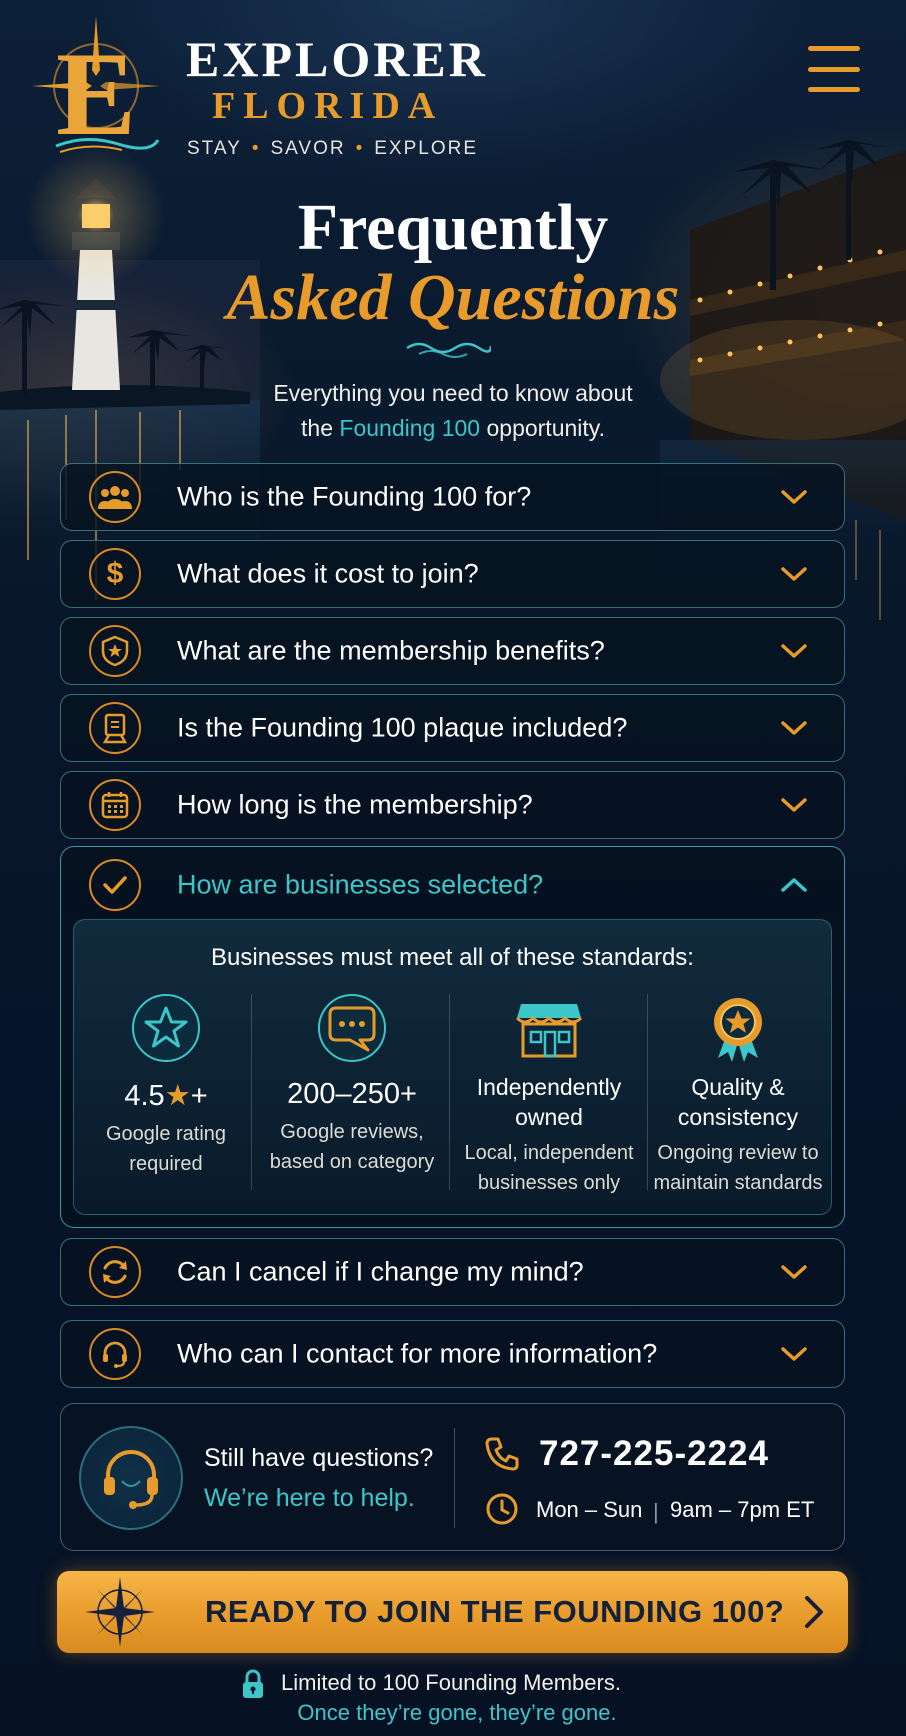 This screenshot has width=906, height=1736. What do you see at coordinates (115, 885) in the screenshot?
I see `checkmark-circle-icon` at bounding box center [115, 885].